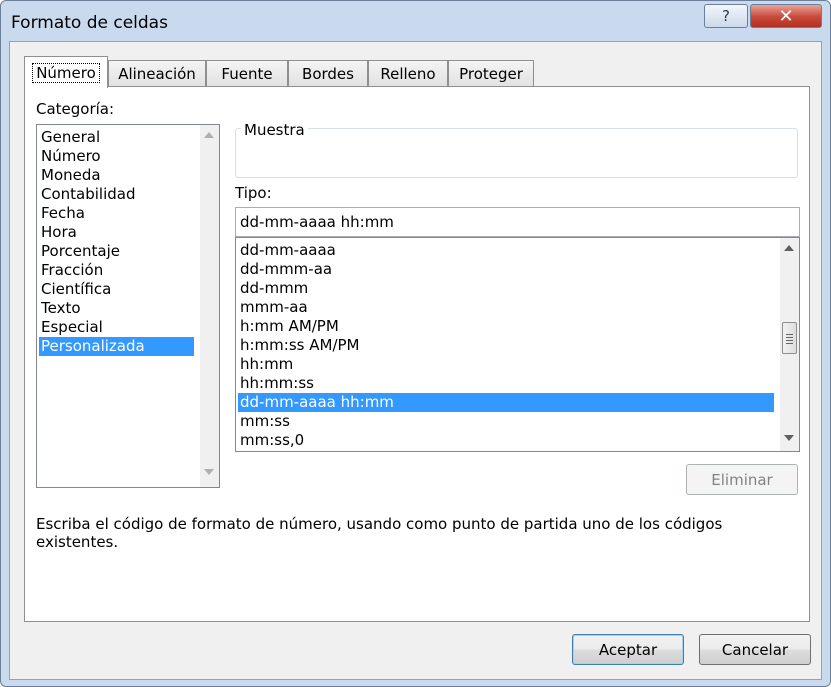 The height and width of the screenshot is (687, 831). What do you see at coordinates (289, 326) in the screenshot?
I see `type-item: h:mm AM/PM` at bounding box center [289, 326].